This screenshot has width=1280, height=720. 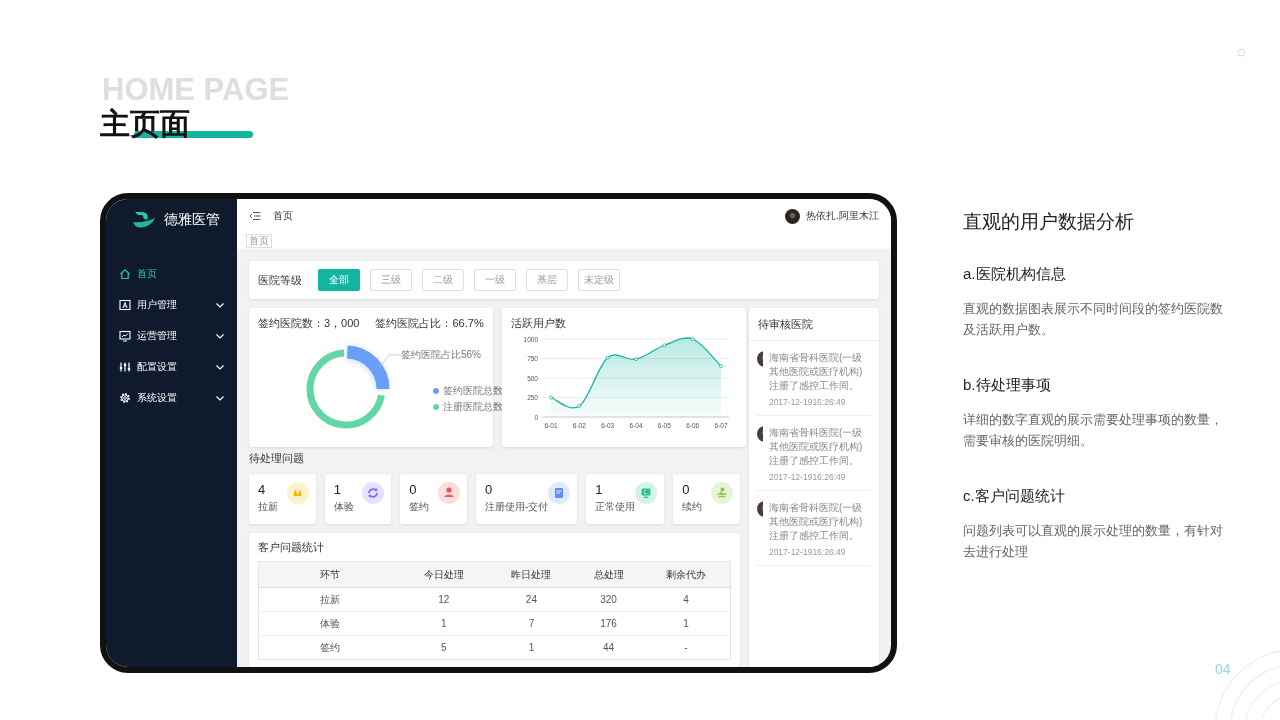 I want to click on app-name: 德雅医管, so click(x=192, y=220).